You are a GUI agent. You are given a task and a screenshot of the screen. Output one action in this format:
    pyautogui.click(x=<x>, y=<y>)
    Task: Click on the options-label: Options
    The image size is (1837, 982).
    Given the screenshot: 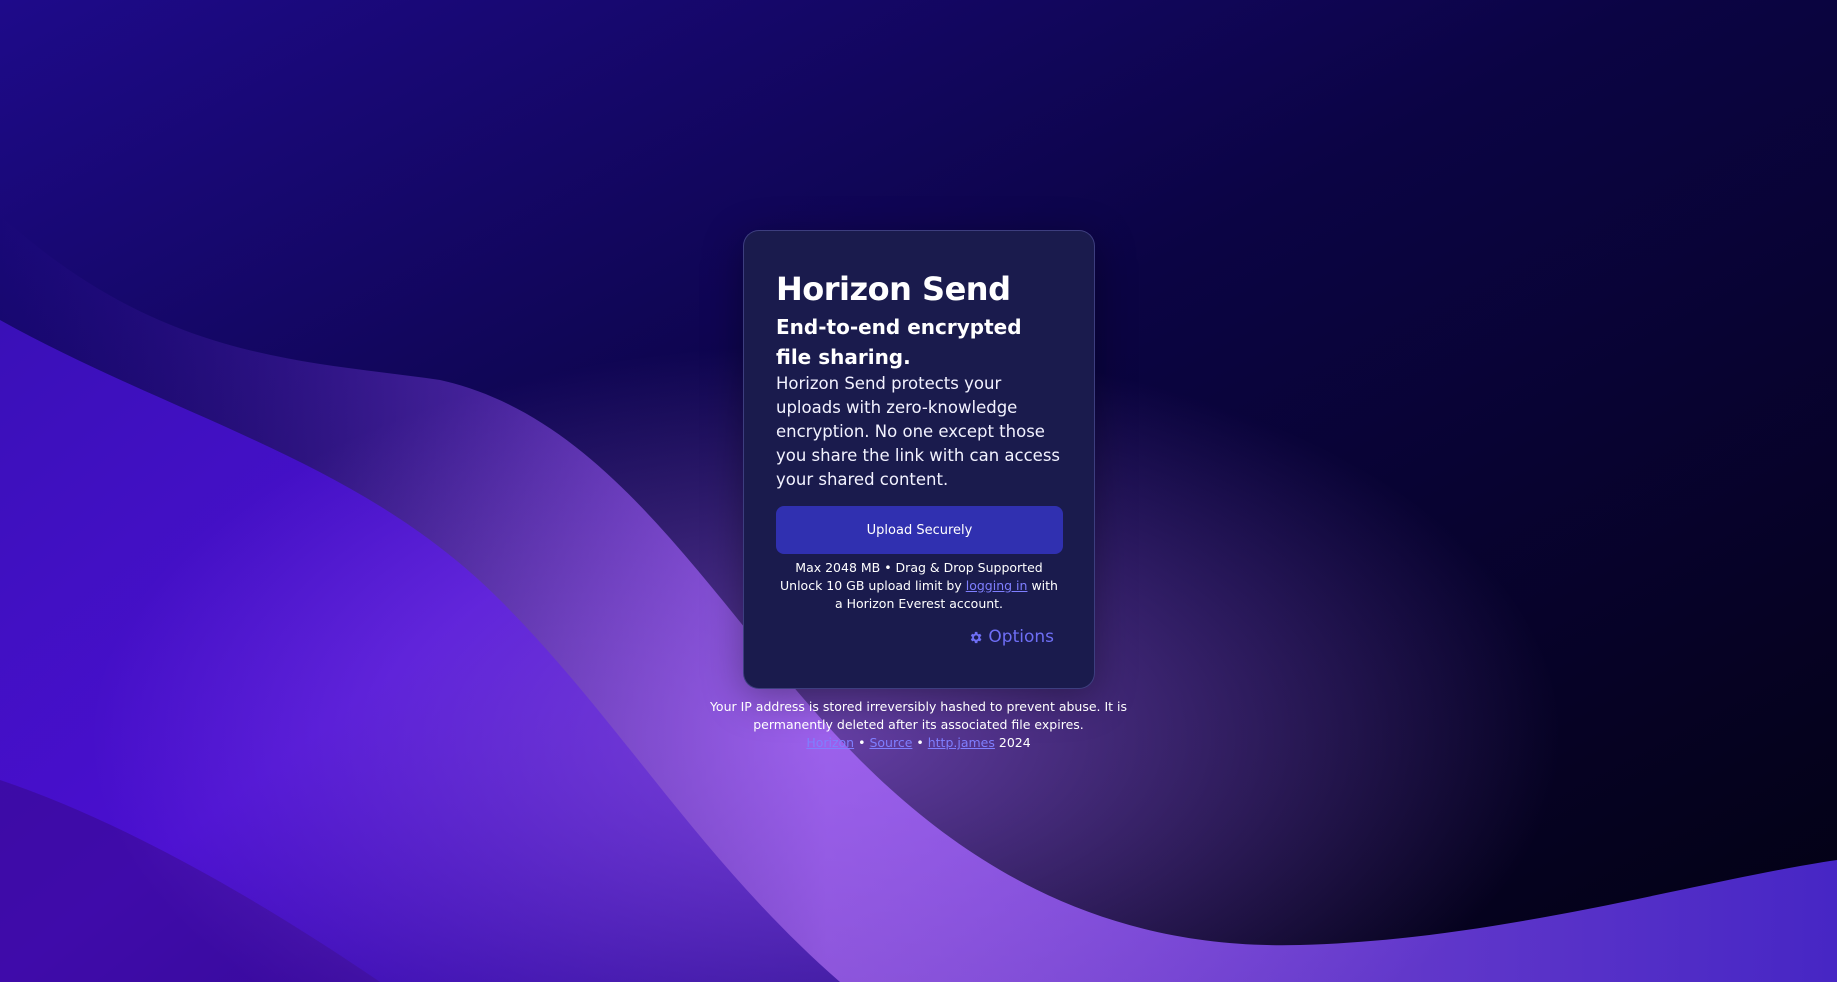 What is the action you would take?
    pyautogui.click(x=1021, y=637)
    